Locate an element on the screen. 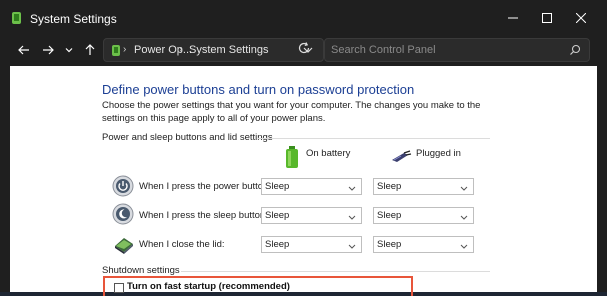  address-bar: › Power Op... › System Settings is located at coordinates (213, 50).